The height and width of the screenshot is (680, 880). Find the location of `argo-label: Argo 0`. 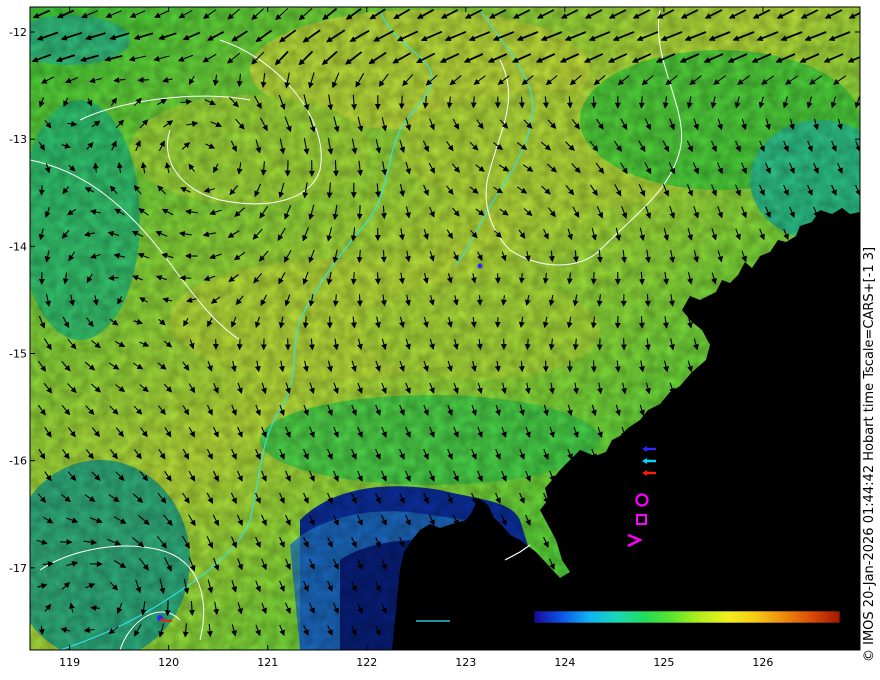

argo-label: Argo 0 is located at coordinates (671, 501).